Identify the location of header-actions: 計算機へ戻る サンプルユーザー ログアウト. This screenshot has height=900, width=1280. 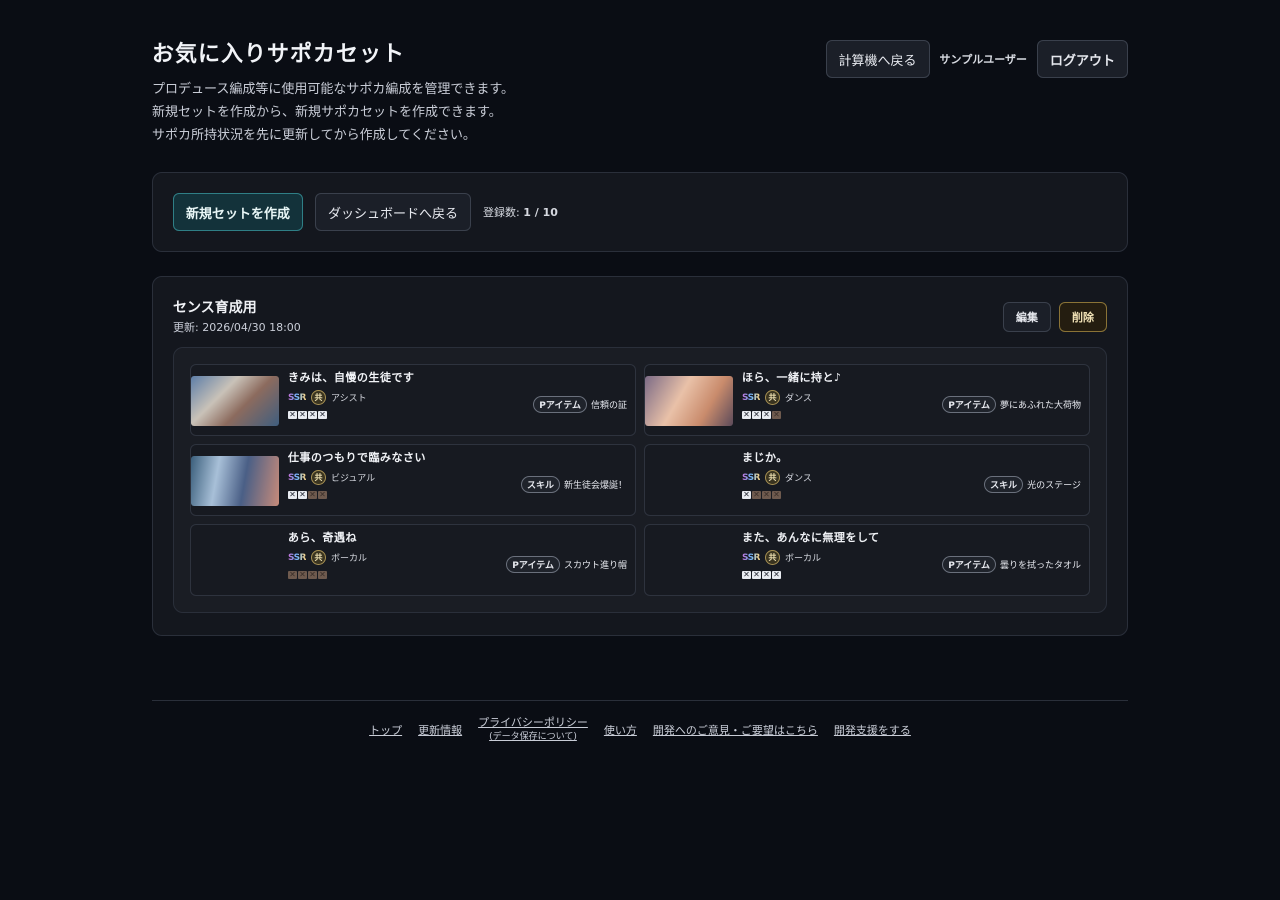
(976, 59).